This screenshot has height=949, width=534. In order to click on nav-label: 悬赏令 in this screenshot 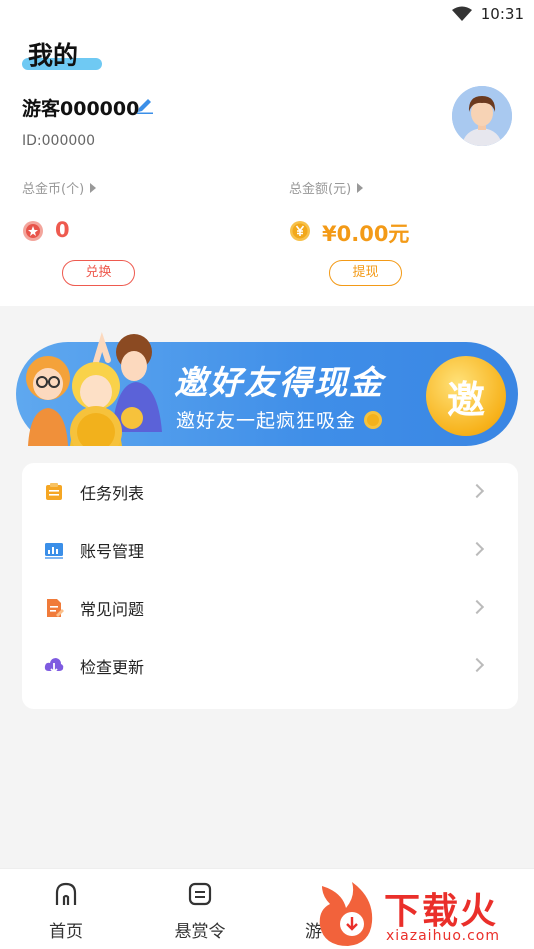, I will do `click(200, 932)`.